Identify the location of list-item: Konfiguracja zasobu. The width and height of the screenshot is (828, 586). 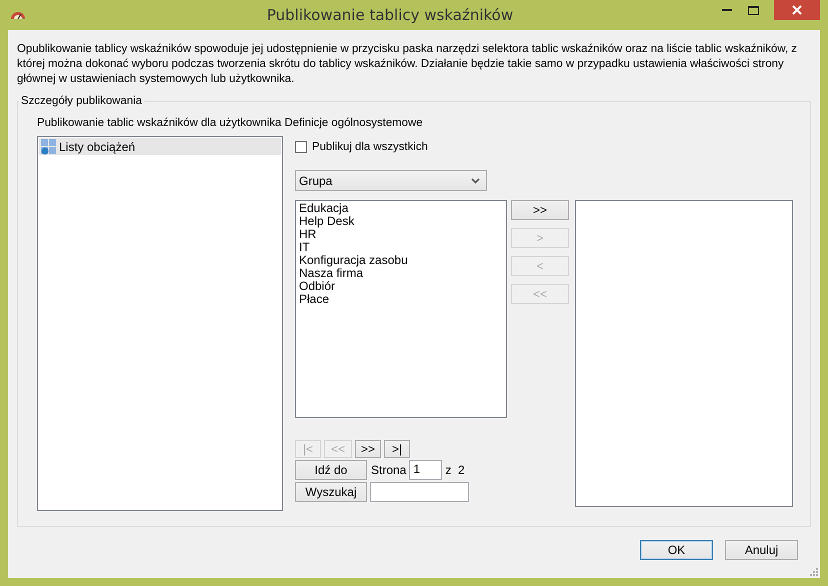
(353, 260).